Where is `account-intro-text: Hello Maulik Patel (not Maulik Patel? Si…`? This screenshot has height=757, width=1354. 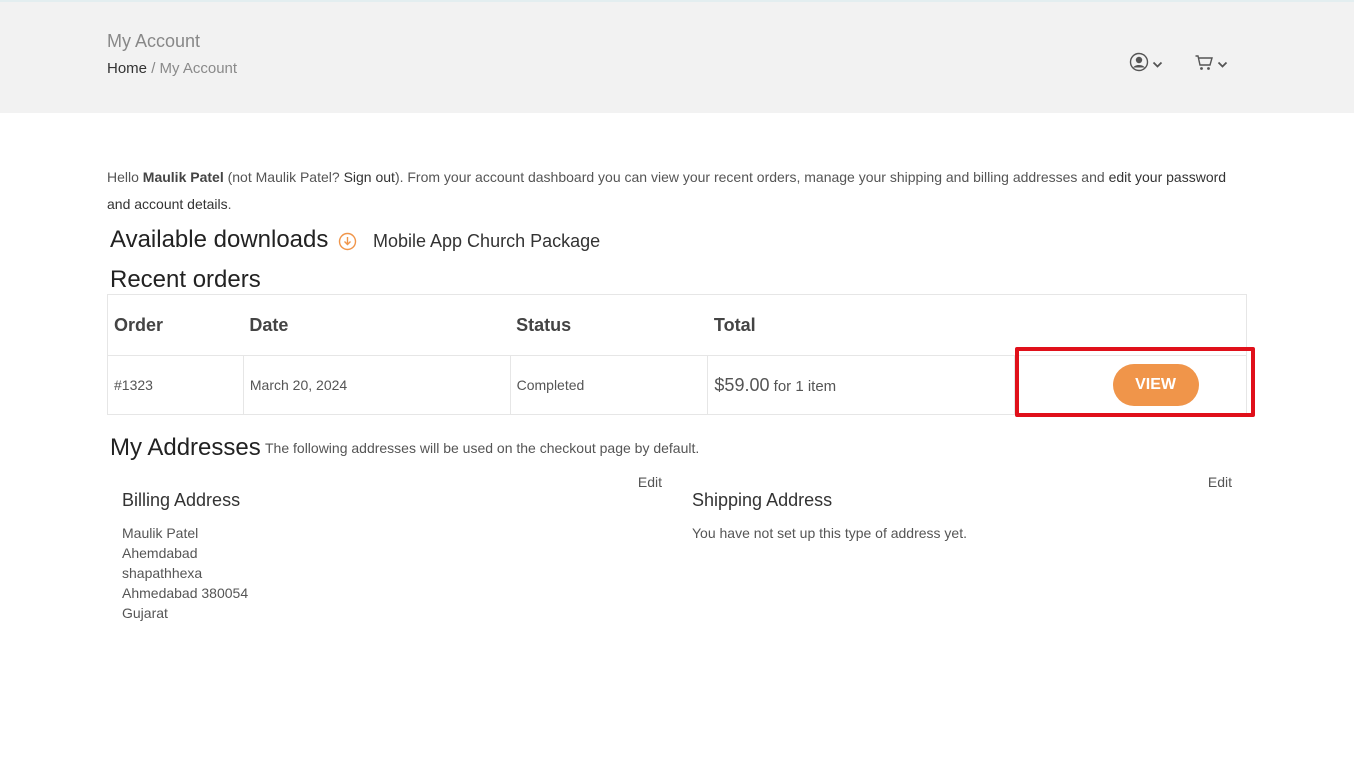 account-intro-text: Hello Maulik Patel (not Maulik Patel? Si… is located at coordinates (669, 191).